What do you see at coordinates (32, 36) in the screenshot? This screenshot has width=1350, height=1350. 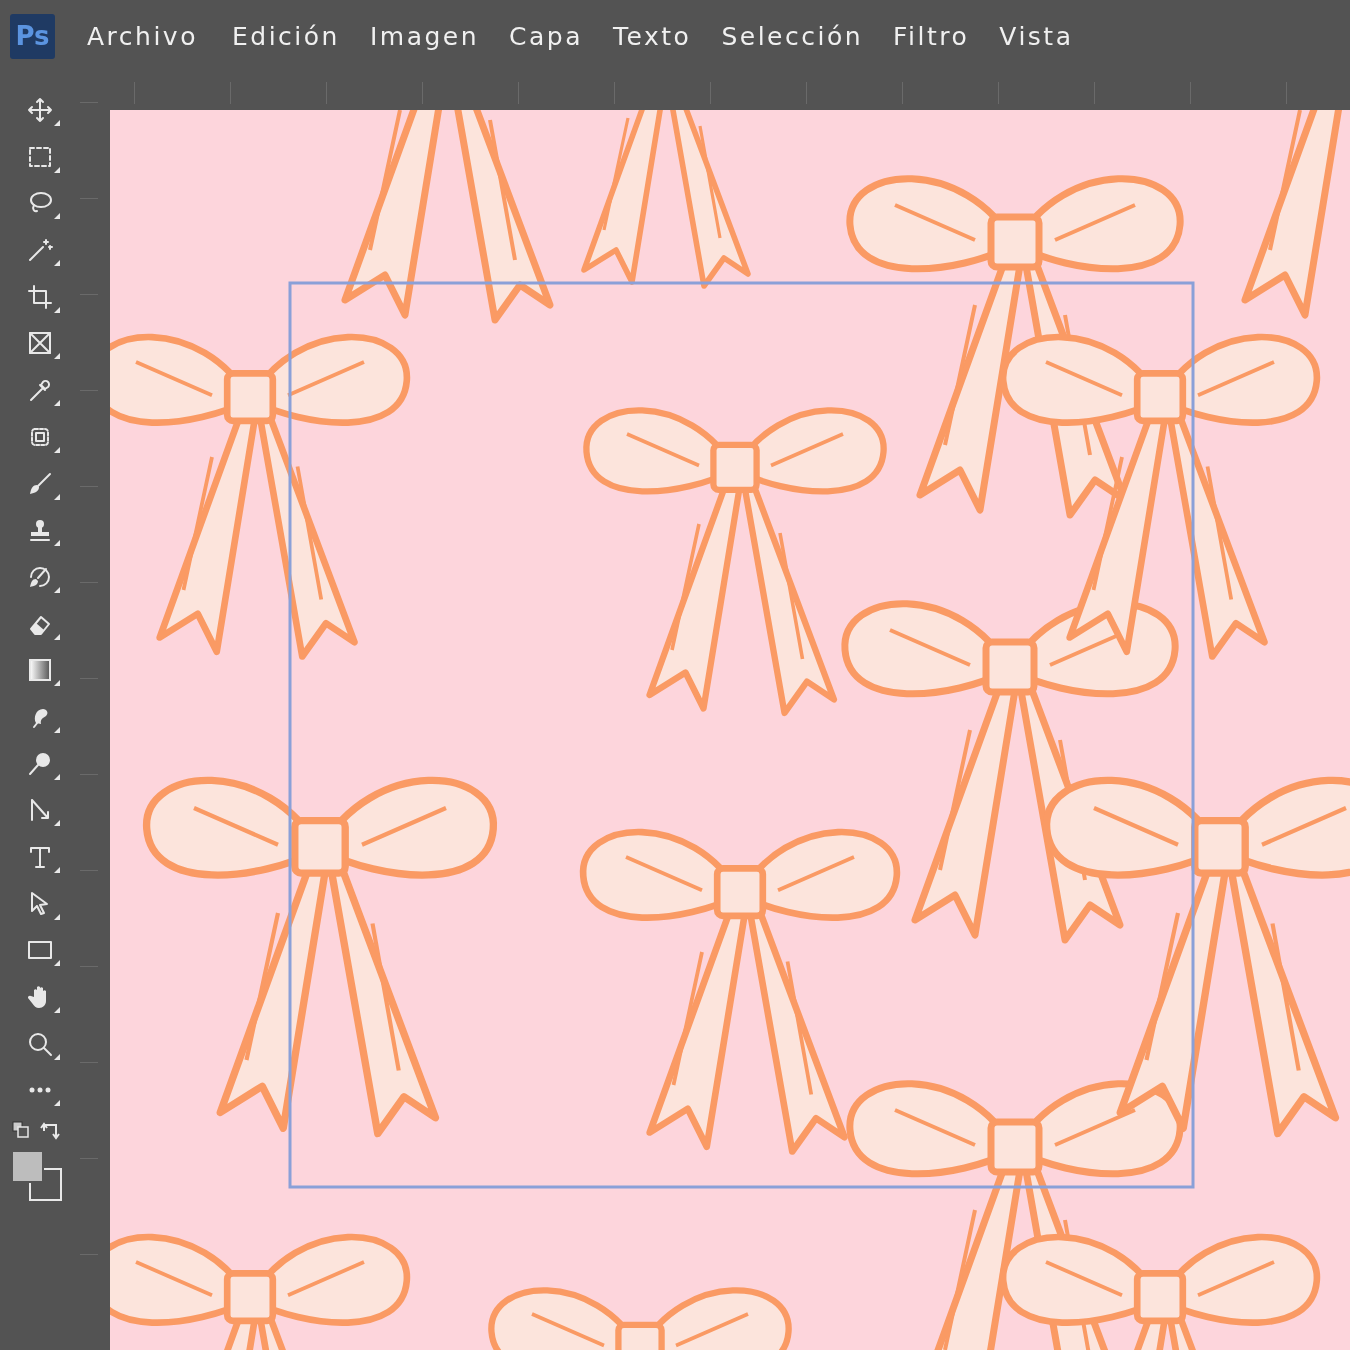 I see `app-logo: Ps` at bounding box center [32, 36].